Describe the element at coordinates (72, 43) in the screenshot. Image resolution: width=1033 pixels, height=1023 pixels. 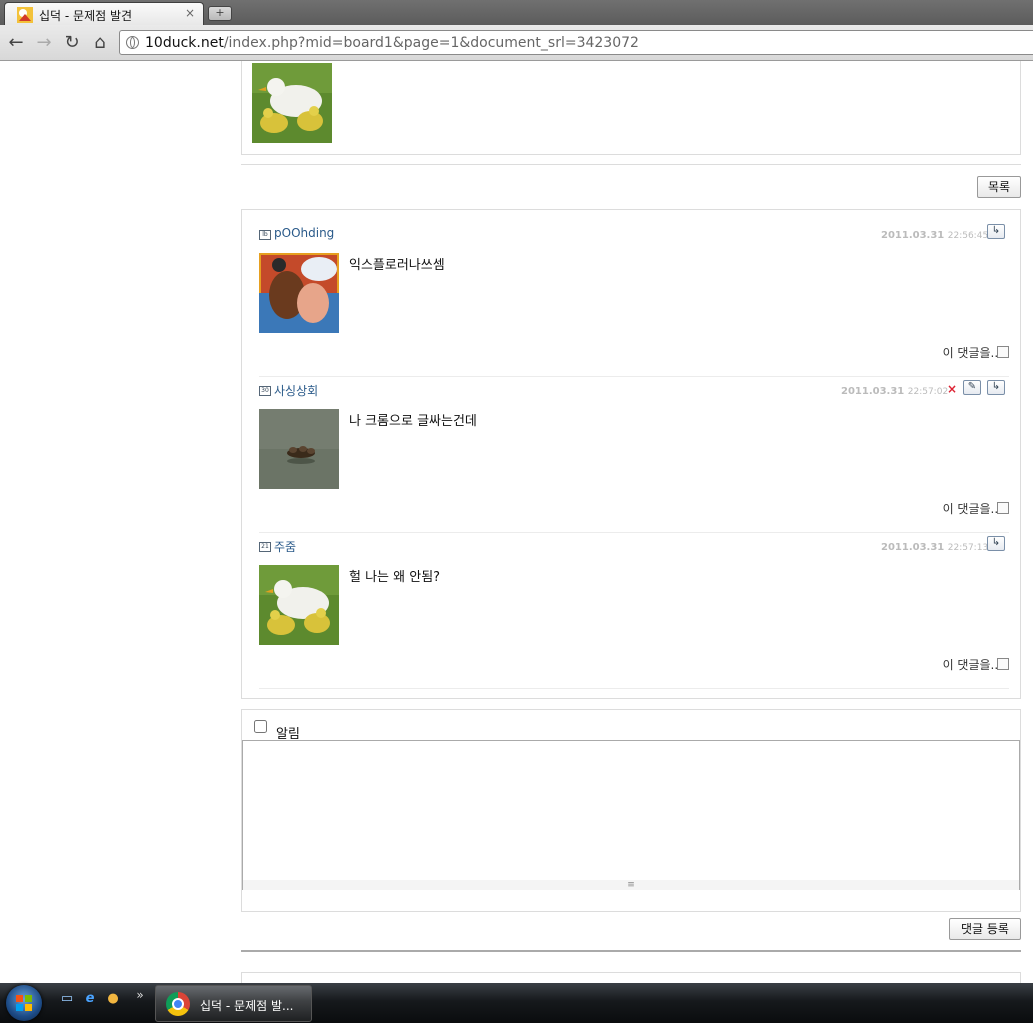
I see `reload-icon: ↻` at that location.